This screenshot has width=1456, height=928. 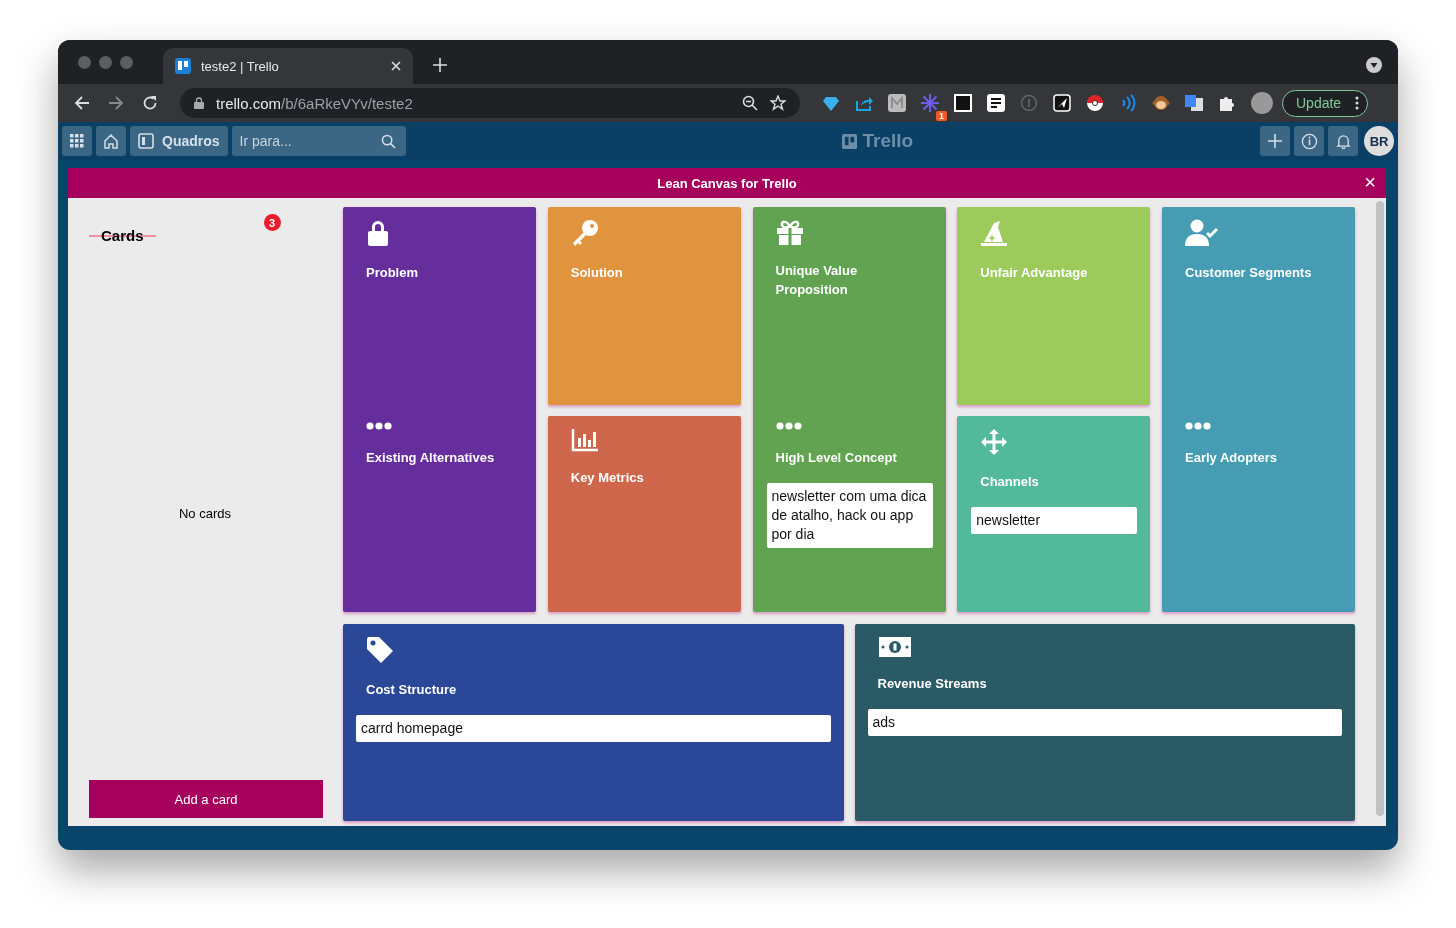 What do you see at coordinates (750, 103) in the screenshot?
I see `zoom-out-icon` at bounding box center [750, 103].